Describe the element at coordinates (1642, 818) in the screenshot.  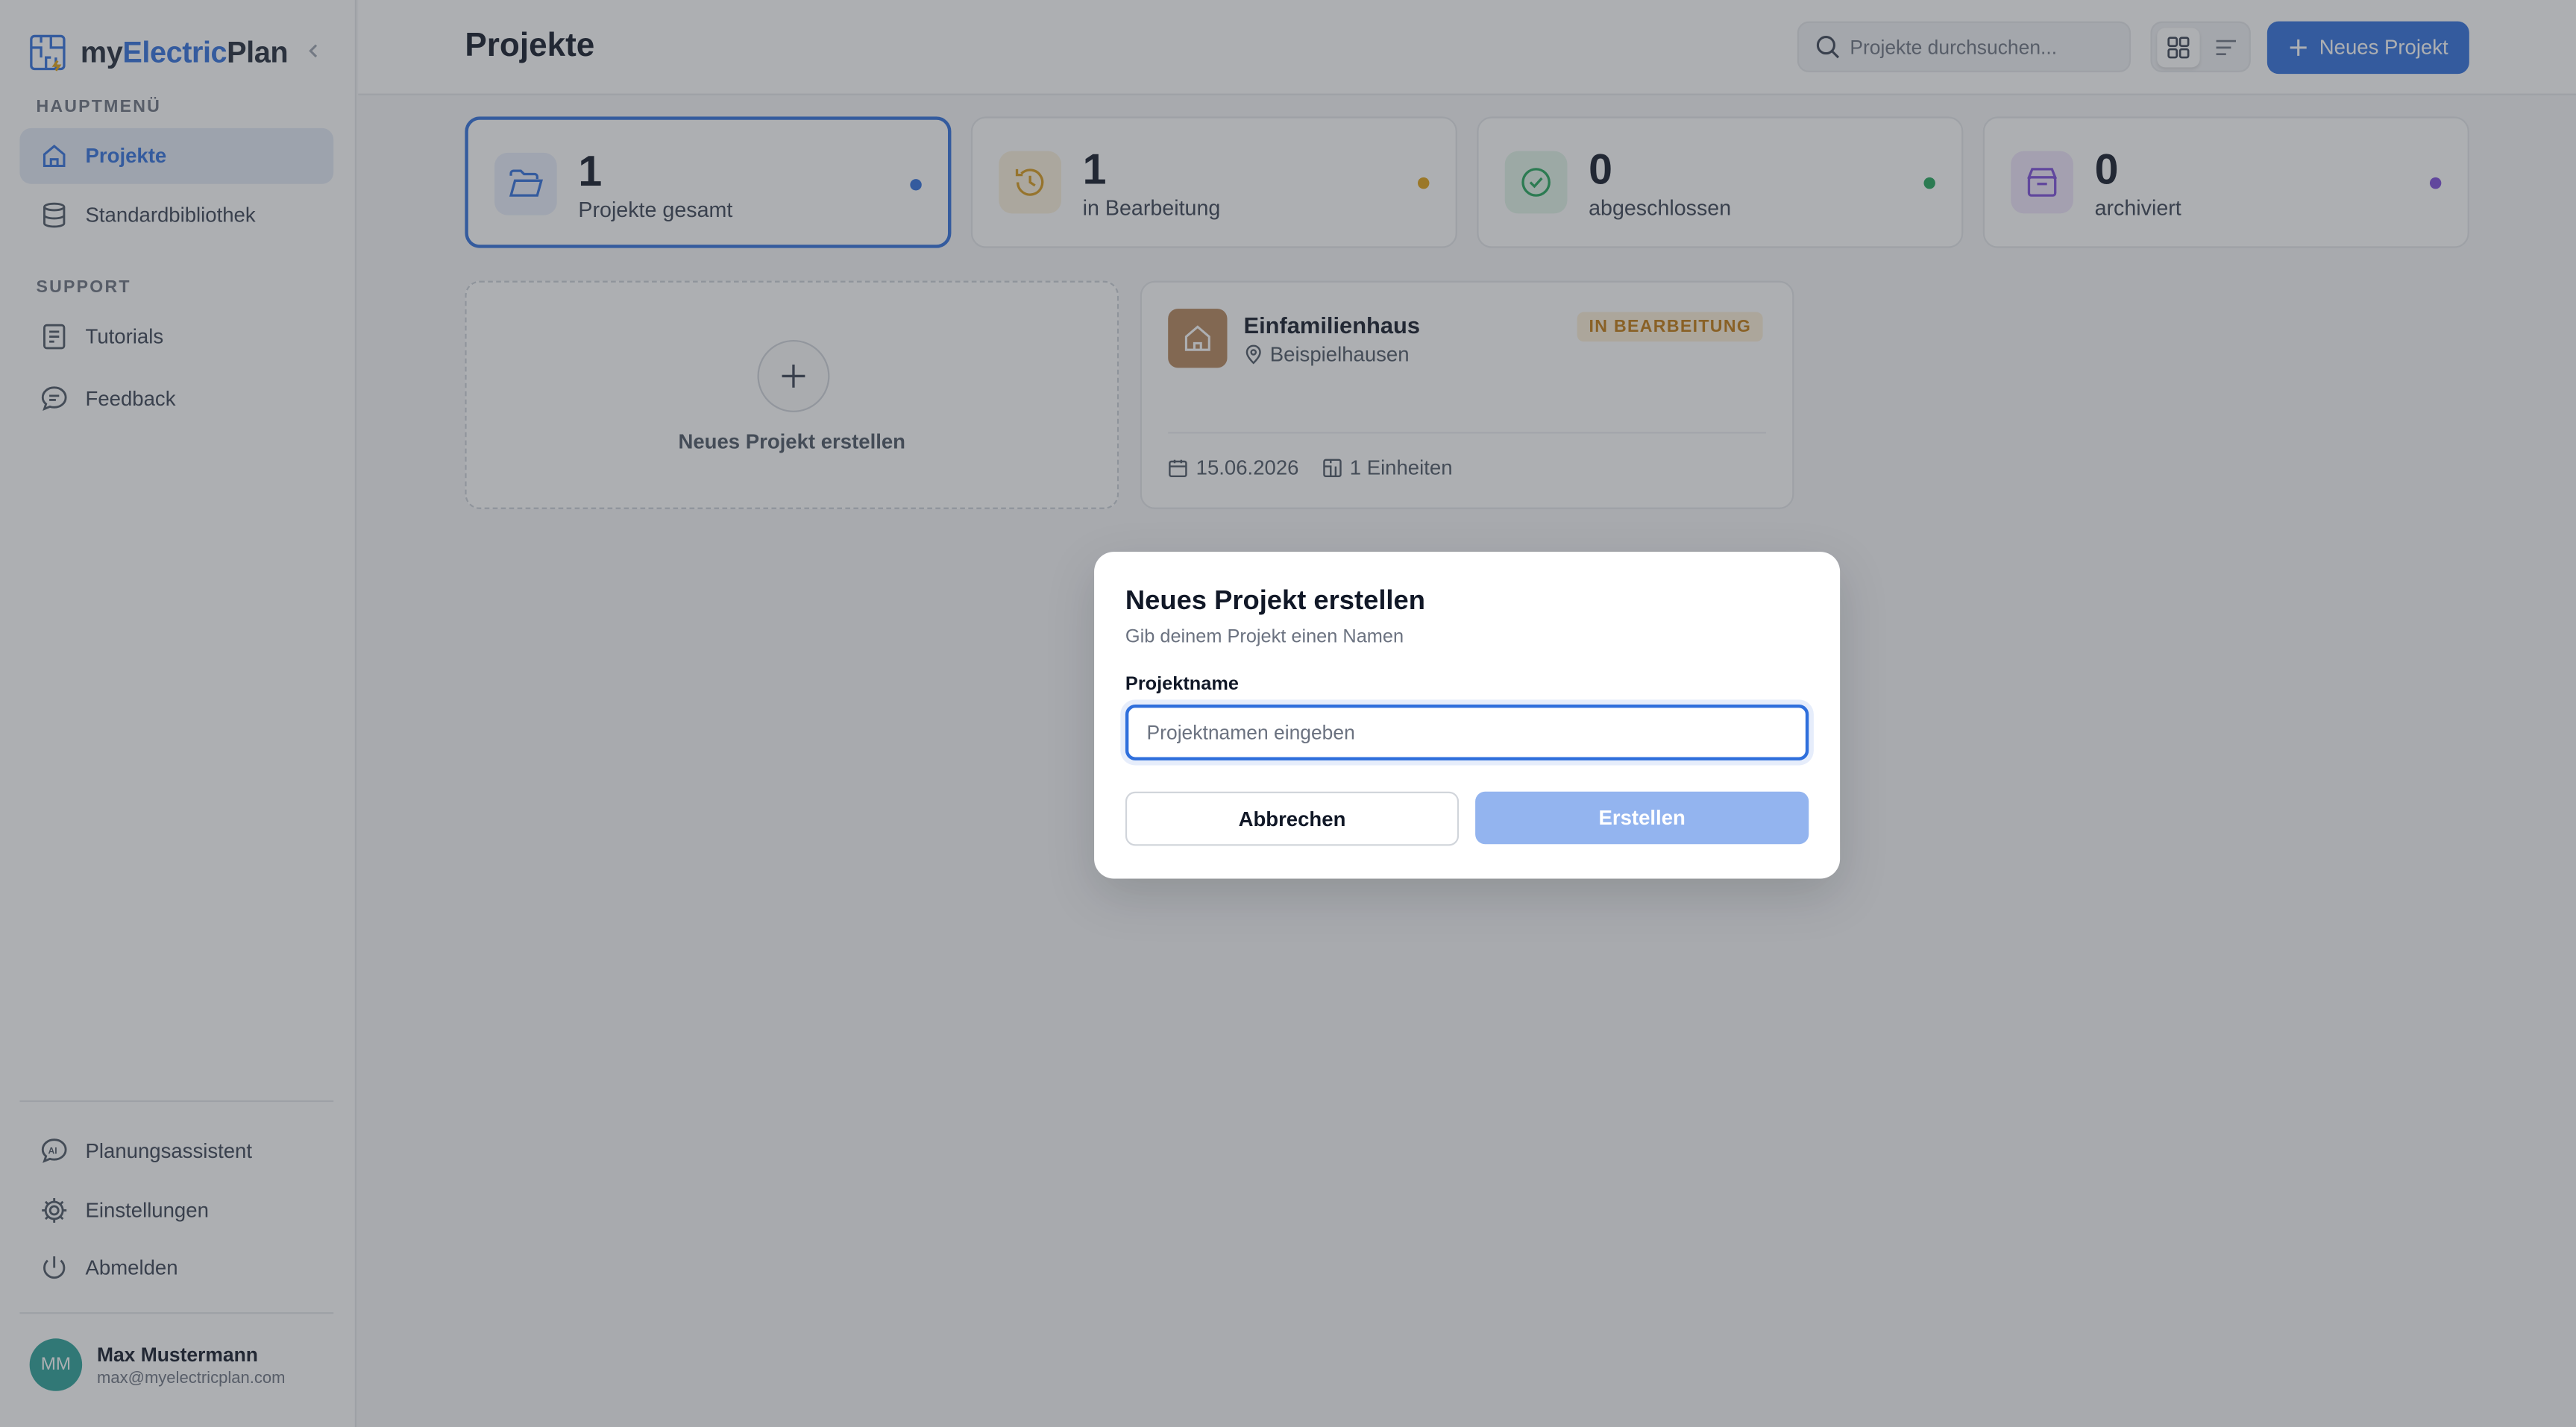
I see `create-button: Erstellen` at that location.